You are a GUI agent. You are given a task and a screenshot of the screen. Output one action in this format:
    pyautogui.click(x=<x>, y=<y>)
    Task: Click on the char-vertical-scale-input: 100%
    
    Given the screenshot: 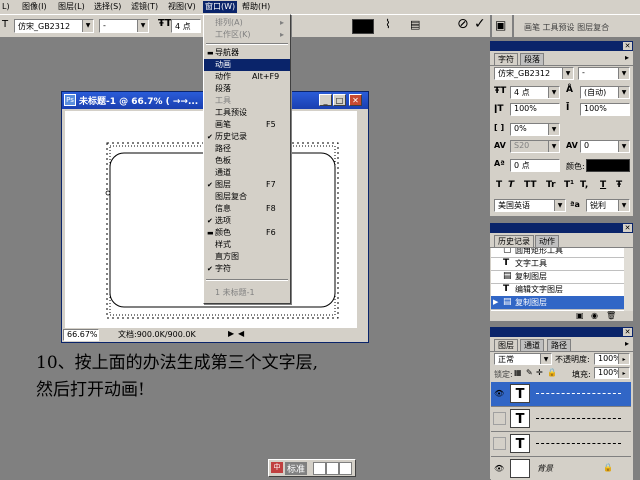 What is the action you would take?
    pyautogui.click(x=535, y=109)
    